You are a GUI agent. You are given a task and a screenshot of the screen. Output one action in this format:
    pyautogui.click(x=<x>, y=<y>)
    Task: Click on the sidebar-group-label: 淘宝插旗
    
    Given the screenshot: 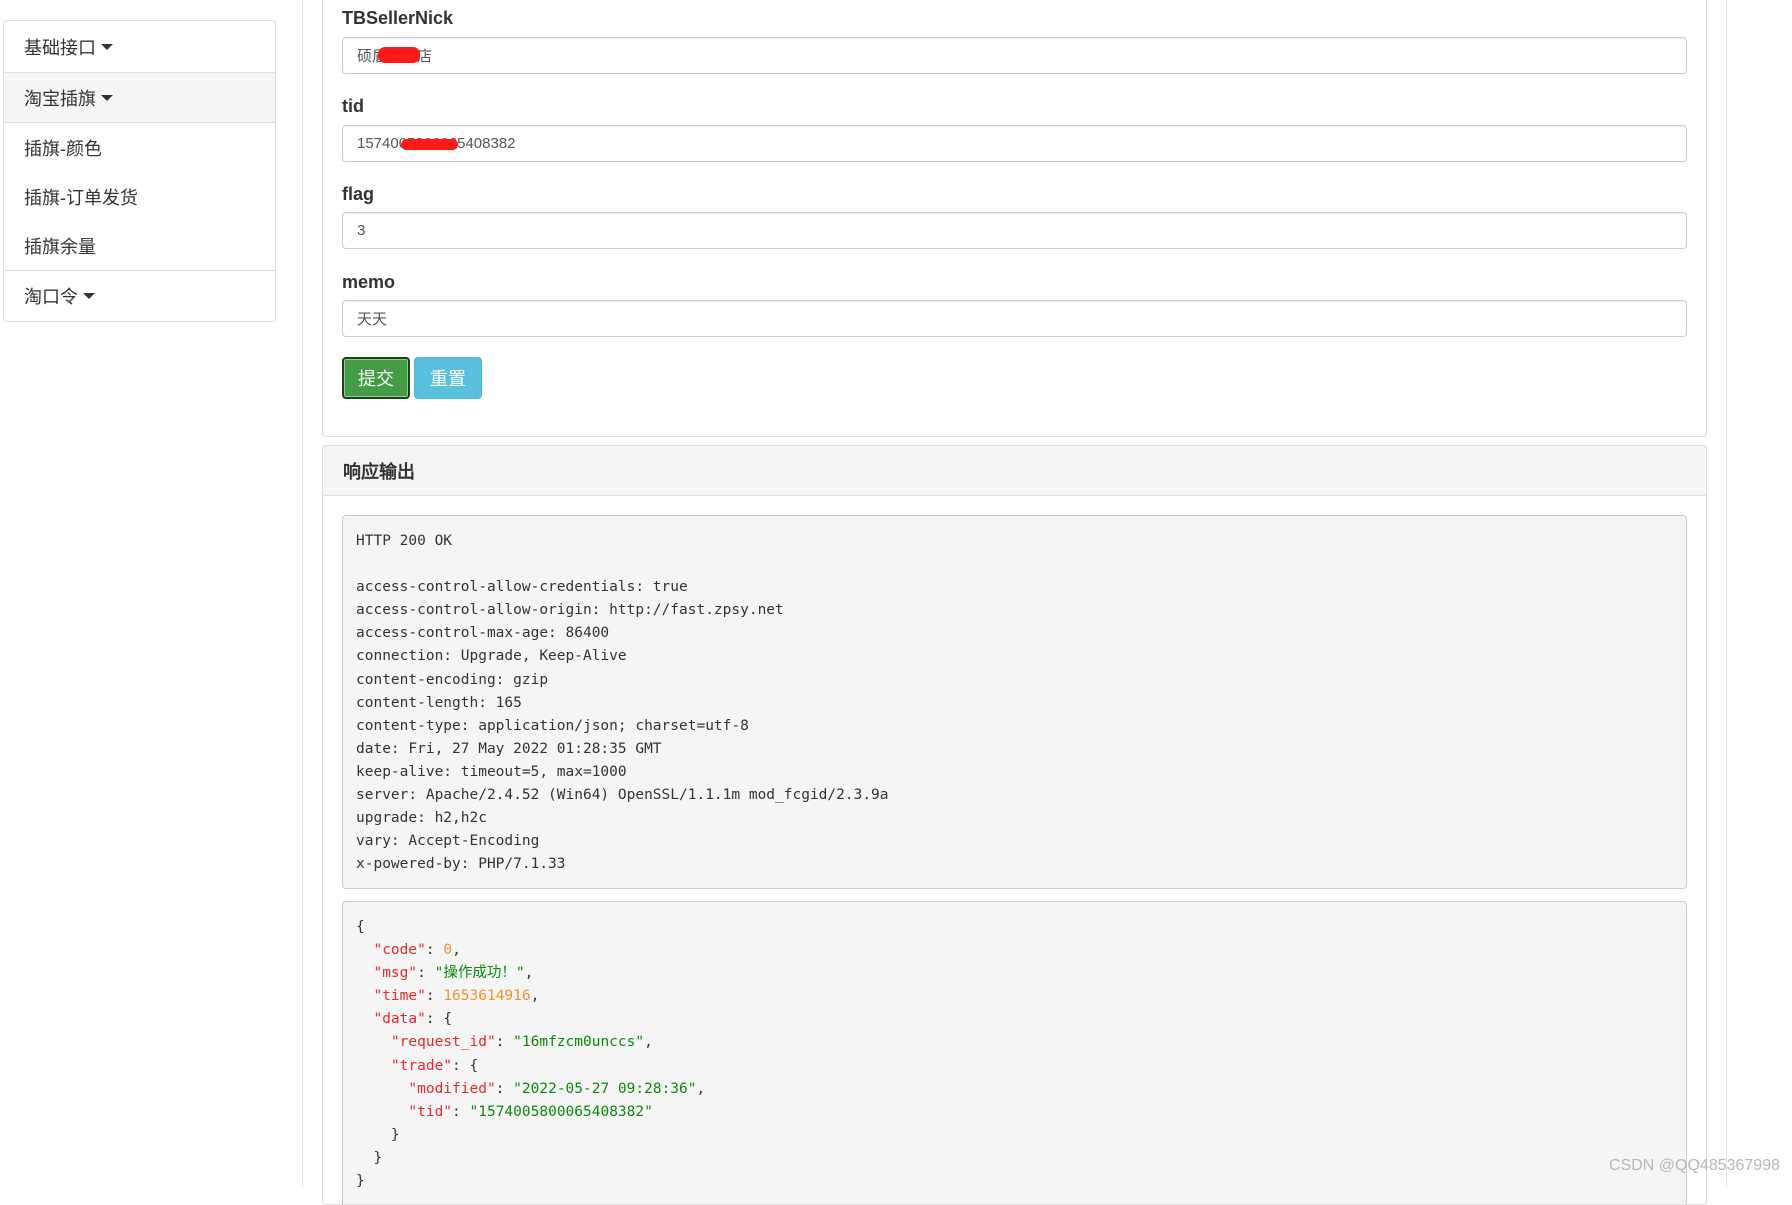 What is the action you would take?
    pyautogui.click(x=60, y=98)
    